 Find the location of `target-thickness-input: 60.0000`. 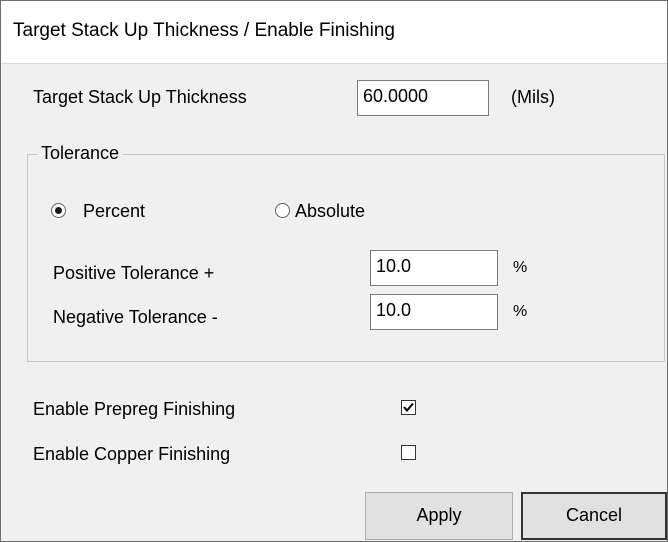

target-thickness-input: 60.0000 is located at coordinates (423, 98).